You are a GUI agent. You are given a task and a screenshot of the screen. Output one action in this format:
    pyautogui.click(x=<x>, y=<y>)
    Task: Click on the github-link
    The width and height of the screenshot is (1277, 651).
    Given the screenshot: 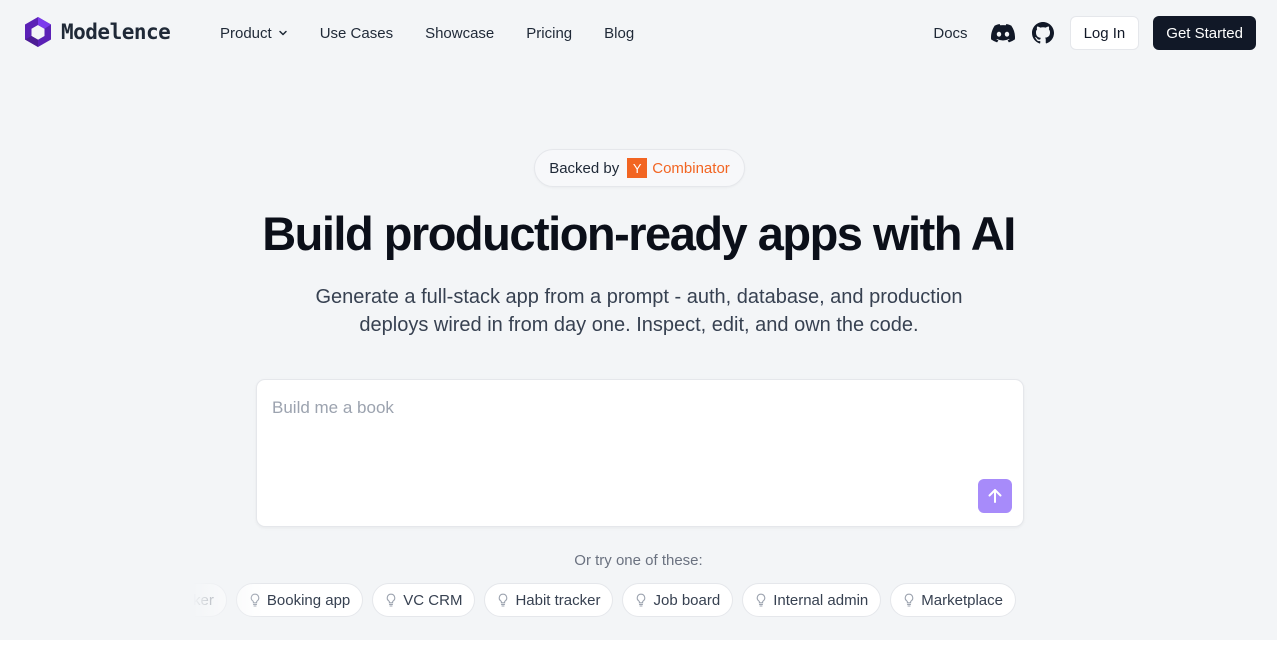 What is the action you would take?
    pyautogui.click(x=1043, y=33)
    